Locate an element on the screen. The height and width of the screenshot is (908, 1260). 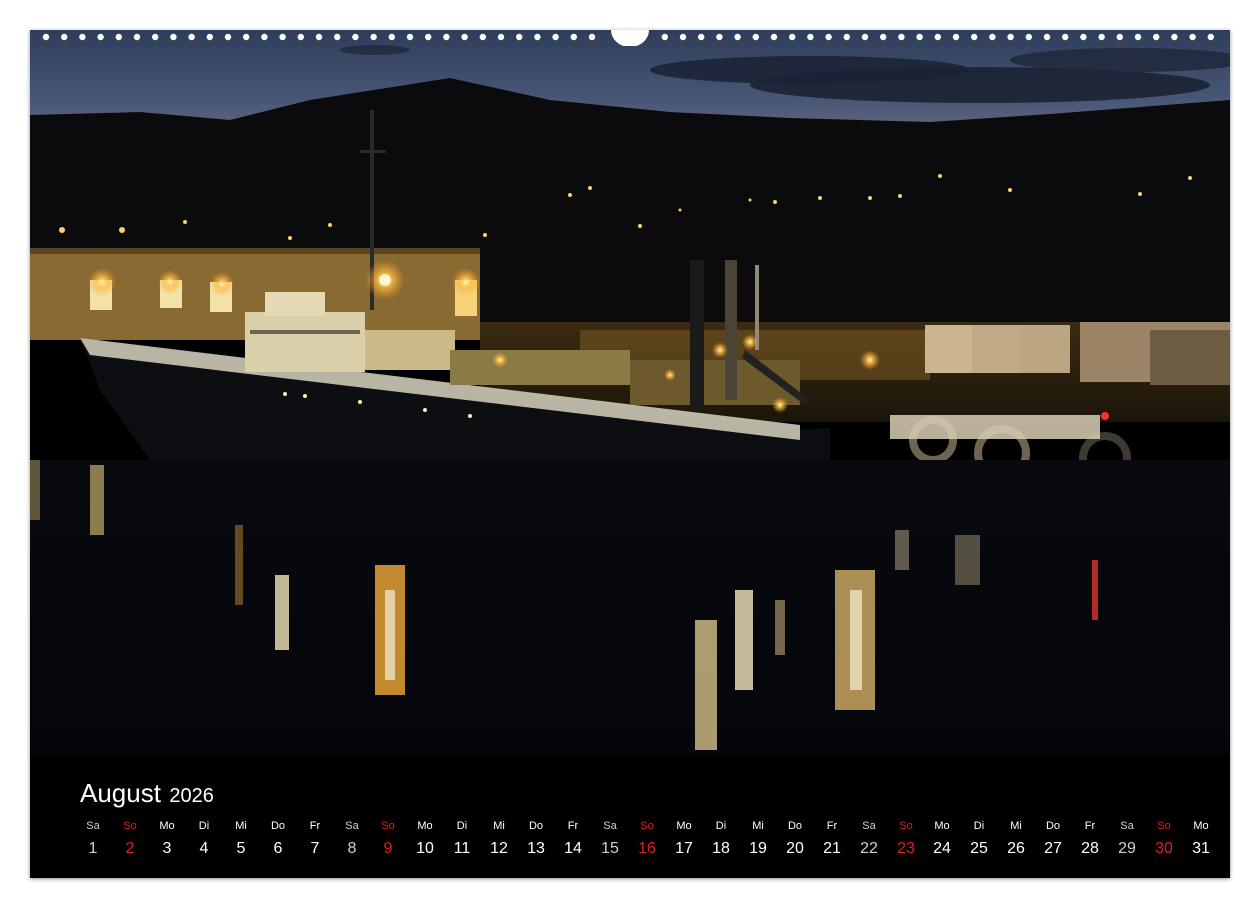
day-number: 7 is located at coordinates (315, 848).